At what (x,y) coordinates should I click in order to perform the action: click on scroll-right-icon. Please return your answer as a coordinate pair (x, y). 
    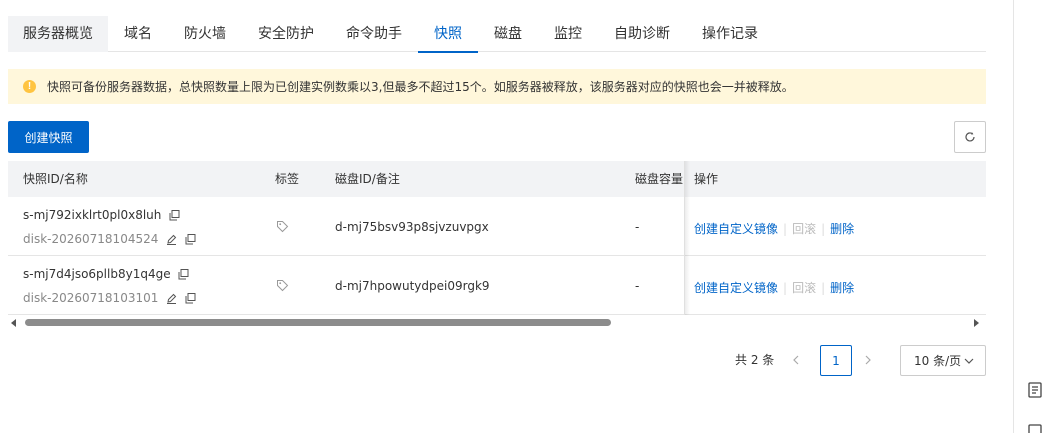
    Looking at the image, I should click on (976, 323).